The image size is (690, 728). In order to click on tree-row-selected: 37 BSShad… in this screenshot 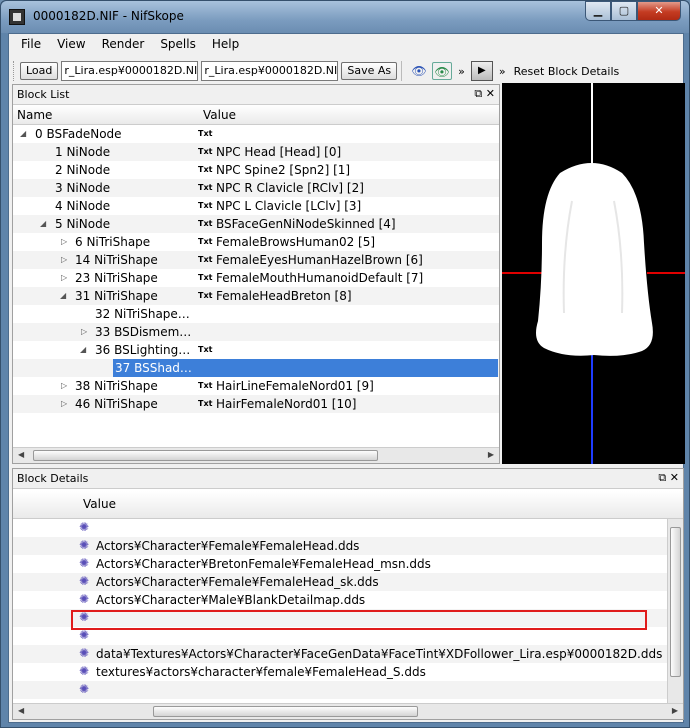, I will do `click(256, 368)`.